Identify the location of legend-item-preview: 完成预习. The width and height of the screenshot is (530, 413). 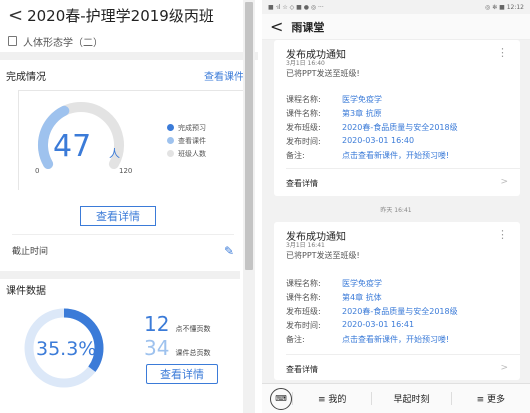
(186, 127).